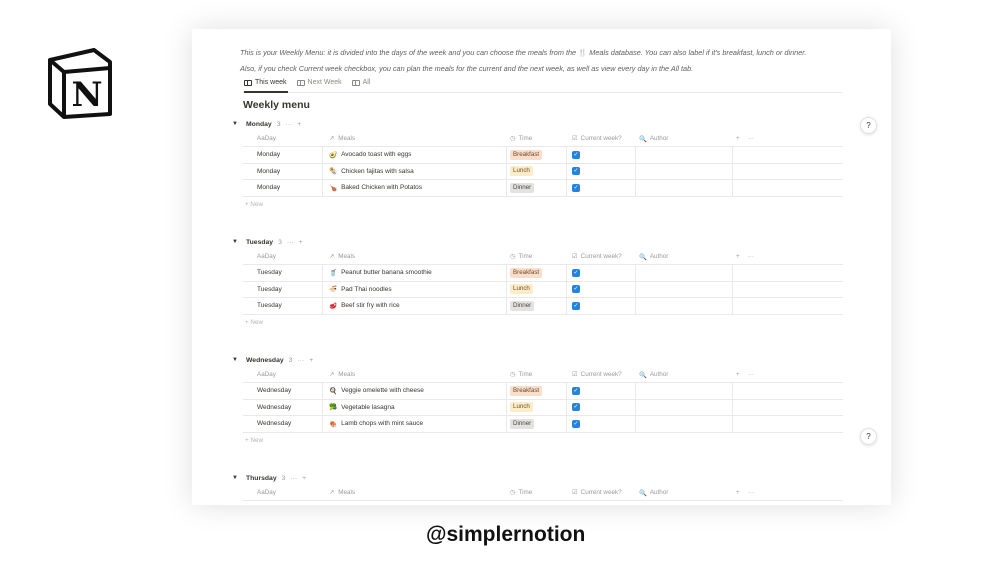 The width and height of the screenshot is (1005, 565). What do you see at coordinates (415, 306) in the screenshot?
I see `meal-cell: 🥩 Beef stir fry with rice` at bounding box center [415, 306].